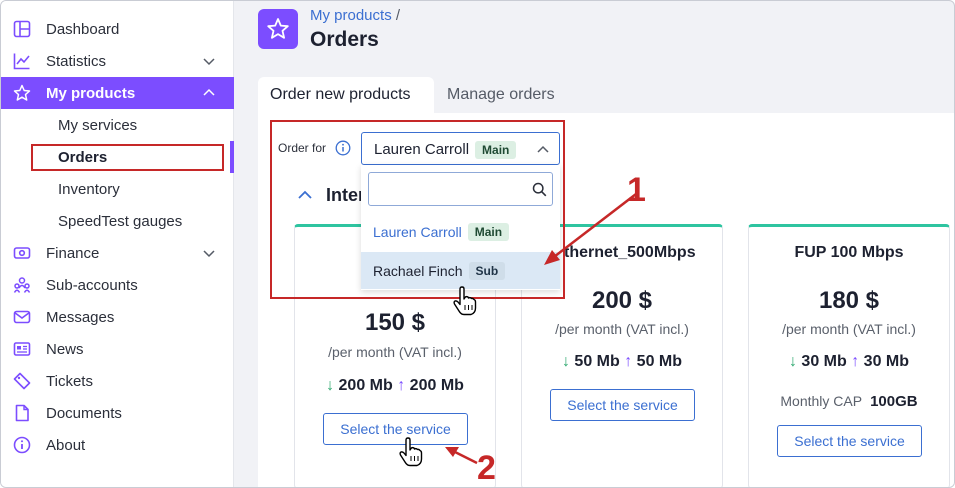 The height and width of the screenshot is (488, 955). What do you see at coordinates (22, 29) in the screenshot?
I see `dashboard-icon` at bounding box center [22, 29].